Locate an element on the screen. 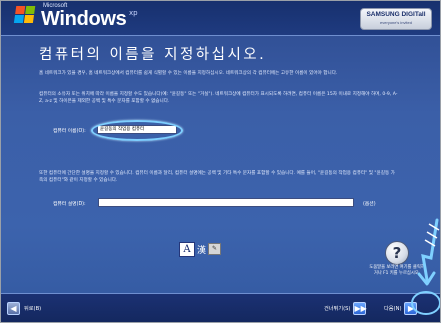  samsung-logo: SAMSUNG DIGITall everyone's invited is located at coordinates (396, 19).